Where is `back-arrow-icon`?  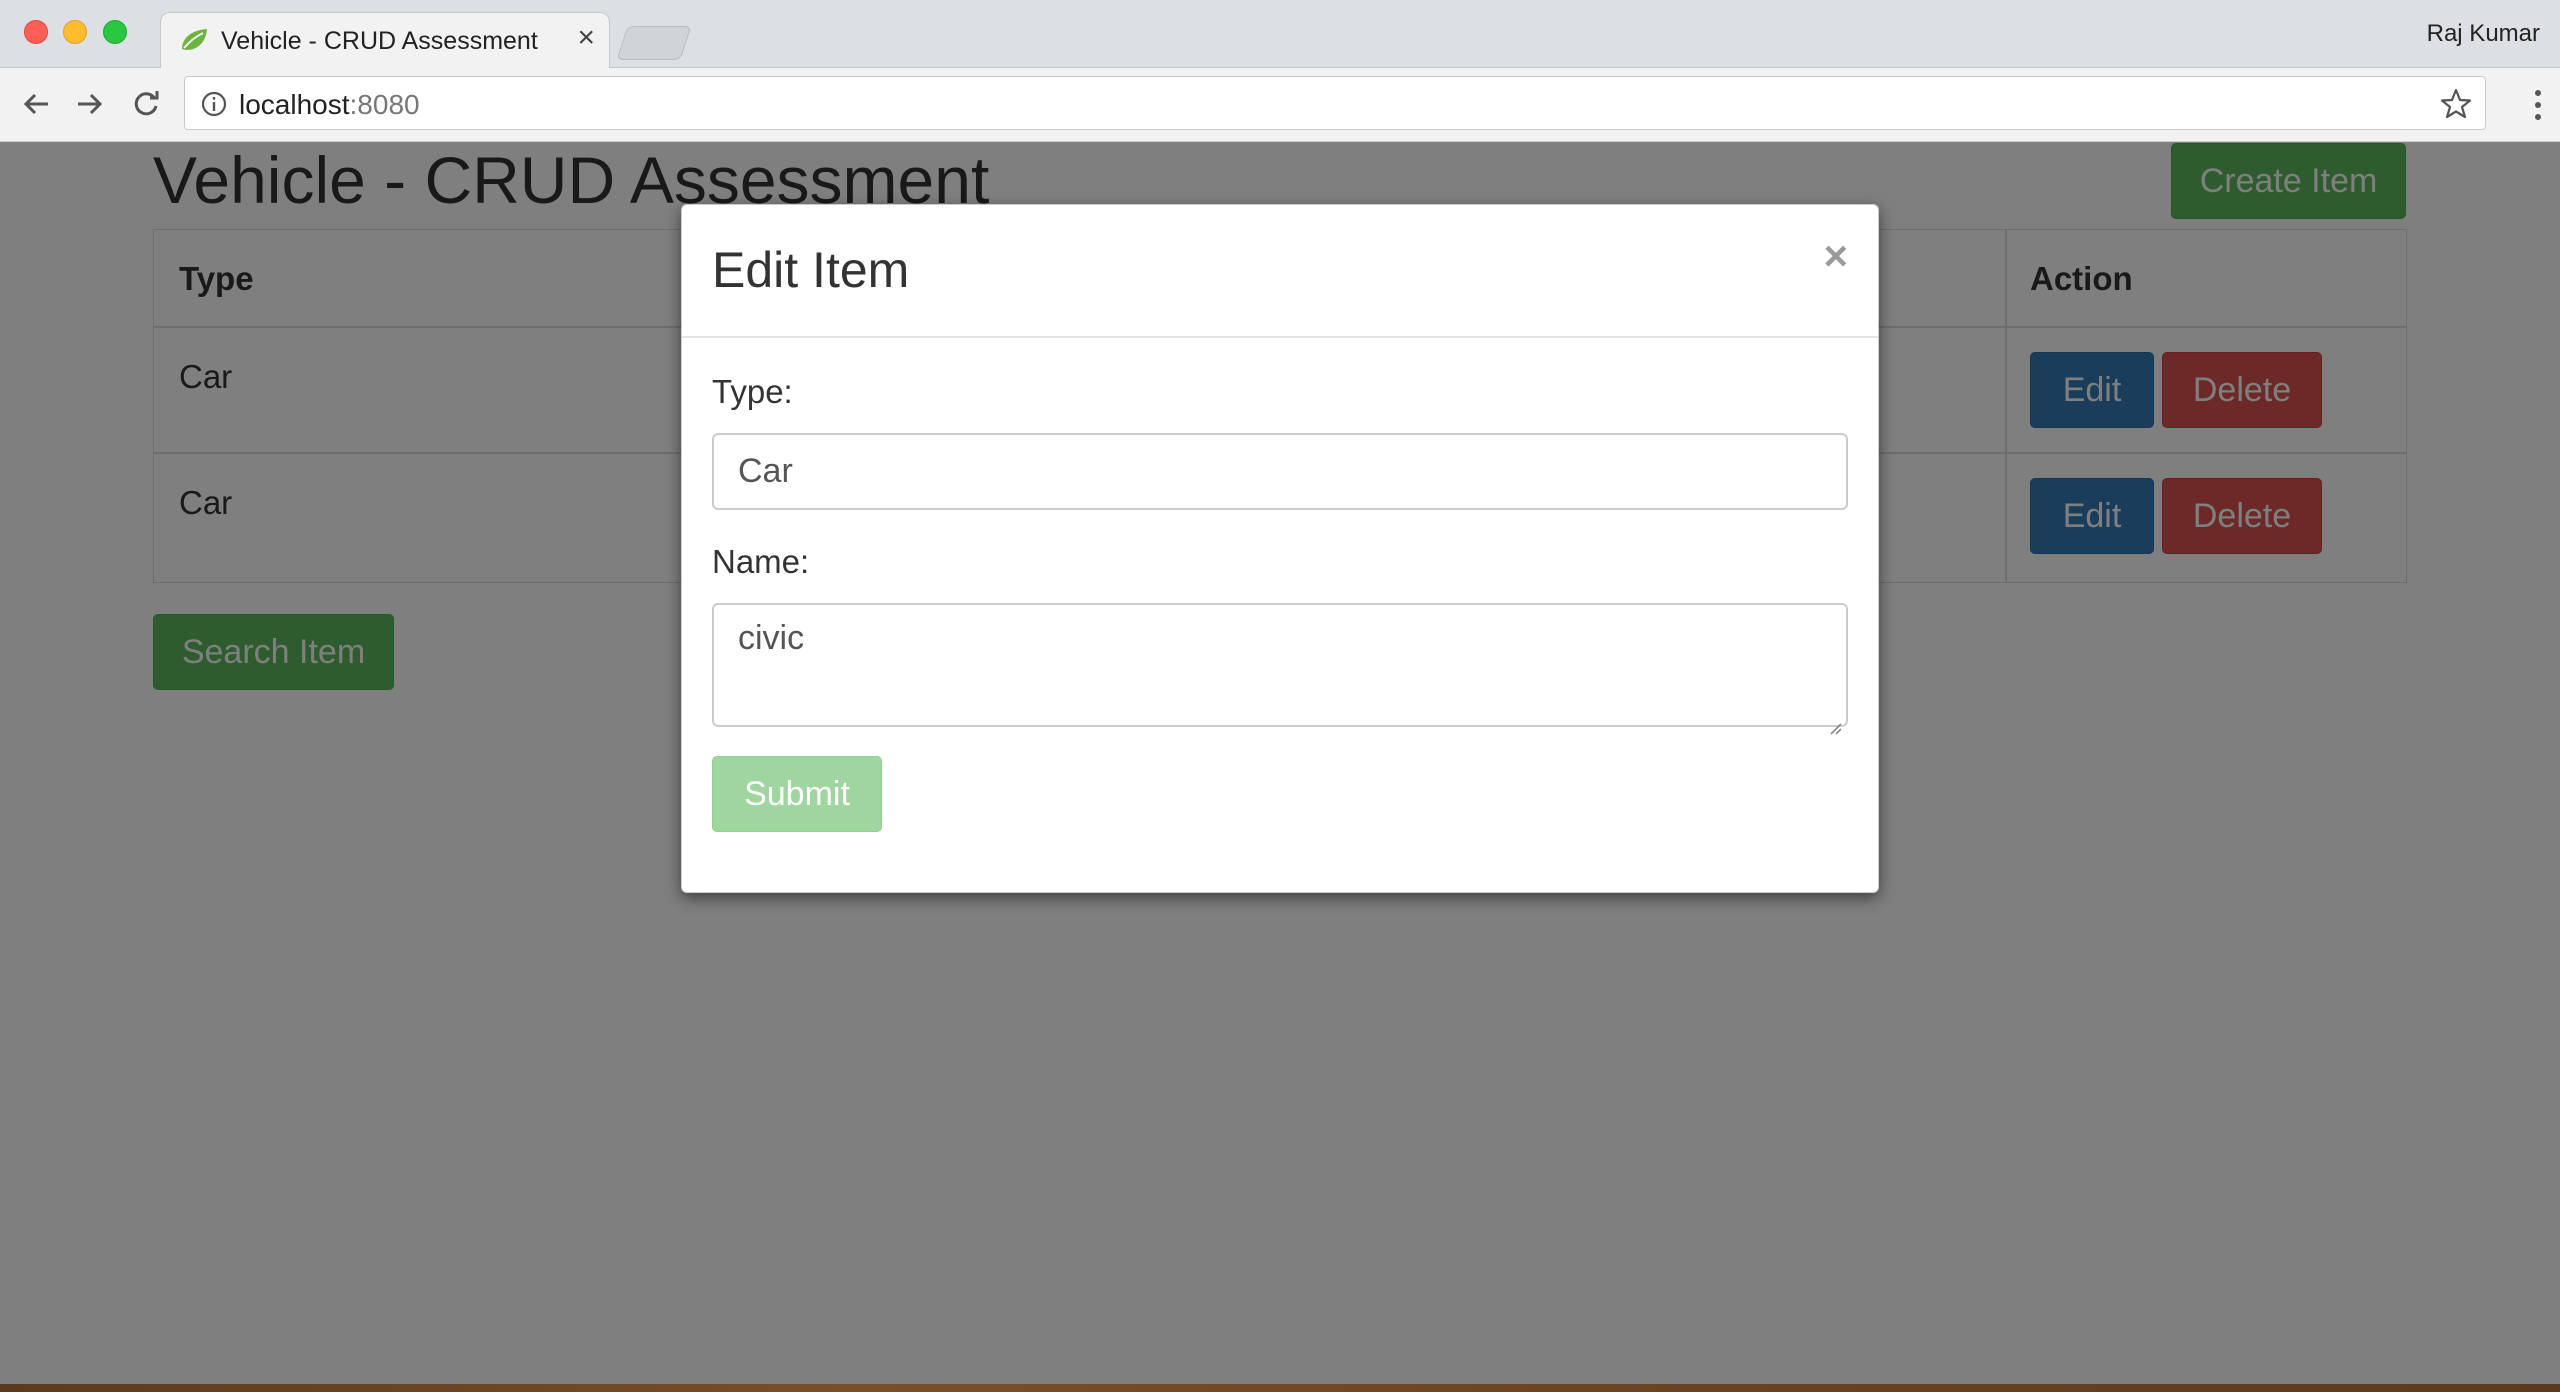
back-arrow-icon is located at coordinates (36, 104).